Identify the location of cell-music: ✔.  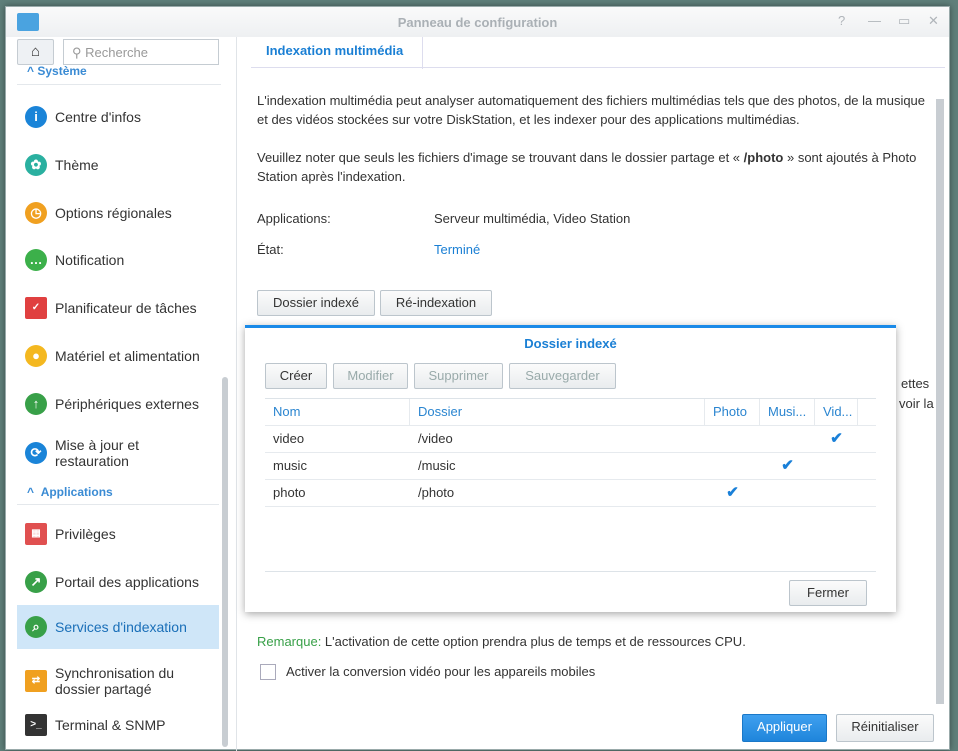
(787, 465).